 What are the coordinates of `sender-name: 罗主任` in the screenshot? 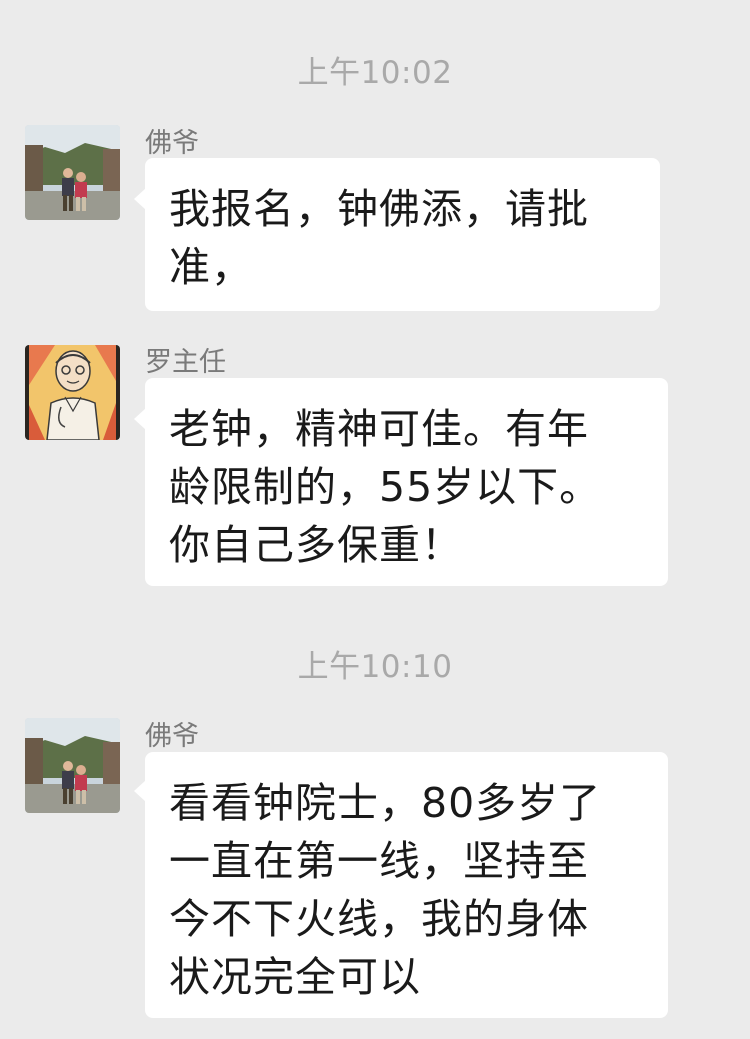 It's located at (185, 362).